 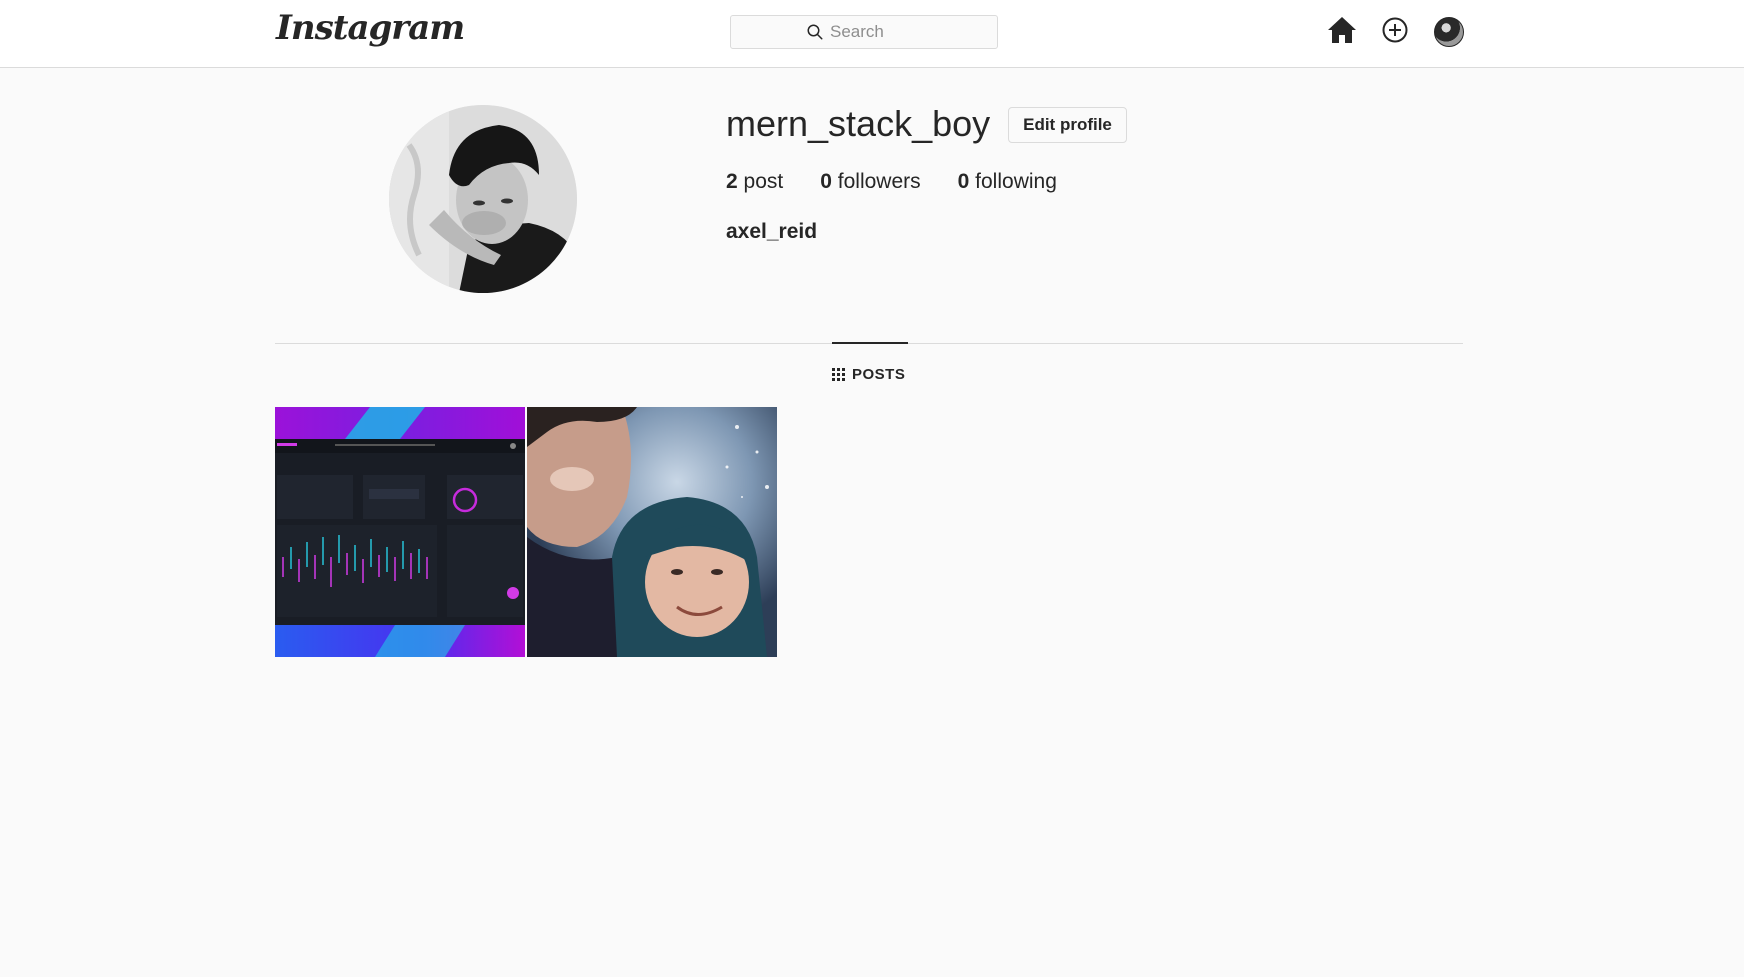 What do you see at coordinates (826, 181) in the screenshot?
I see `followers-count: 0` at bounding box center [826, 181].